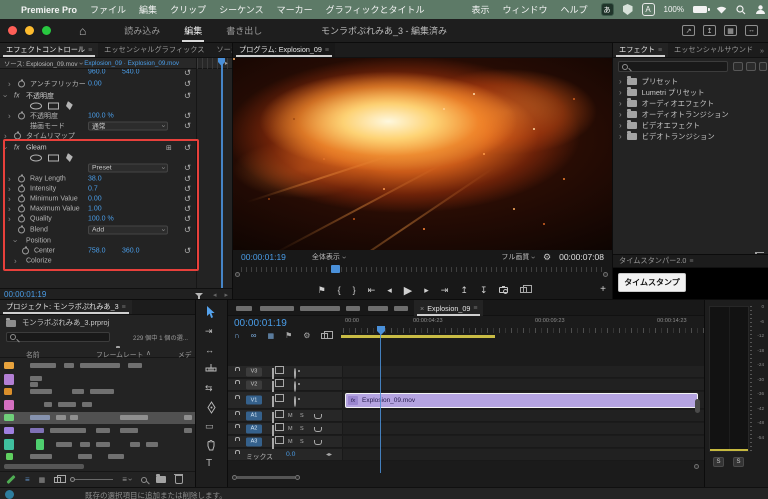 Image resolution: width=768 pixels, height=499 pixels. What do you see at coordinates (408, 290) in the screenshot?
I see `play-button-icon: ▶` at bounding box center [408, 290].